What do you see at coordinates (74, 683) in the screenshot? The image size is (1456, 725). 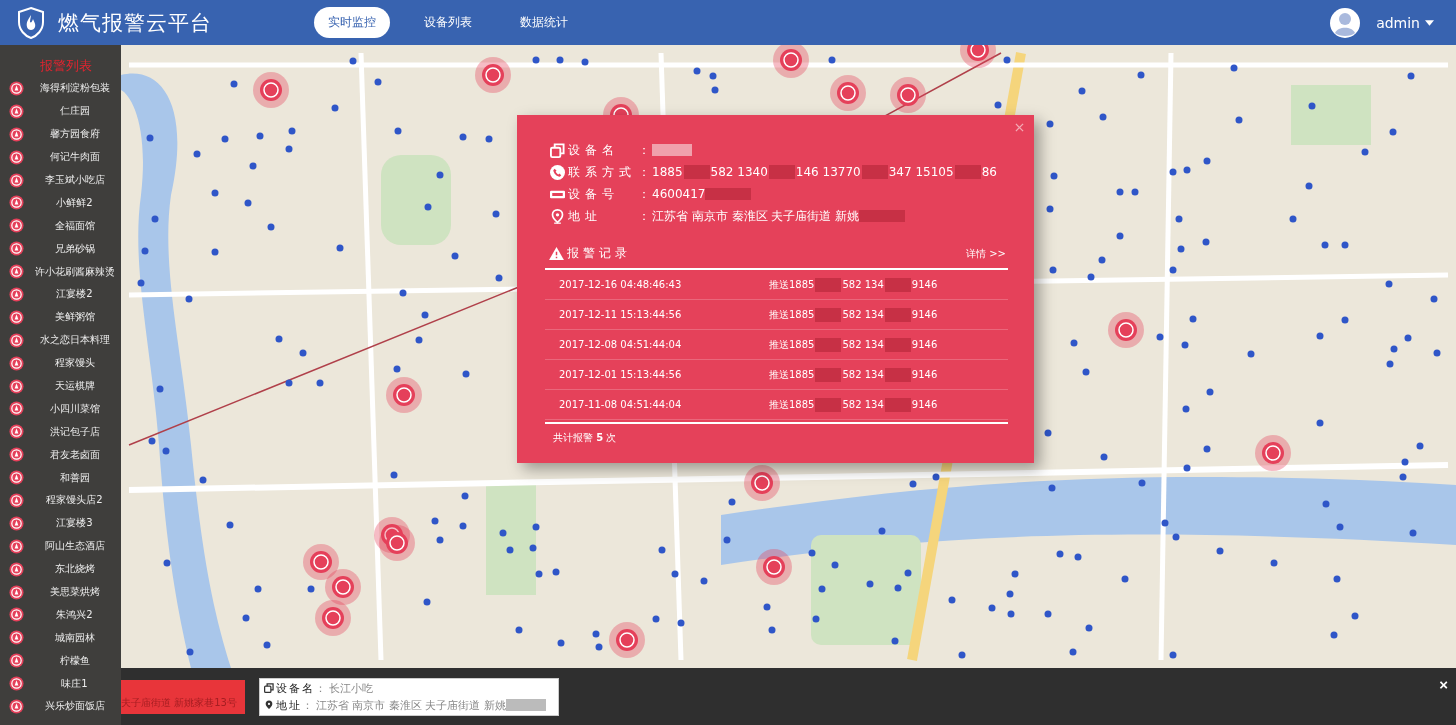 I see `alarm-list-item: 味庄1` at bounding box center [74, 683].